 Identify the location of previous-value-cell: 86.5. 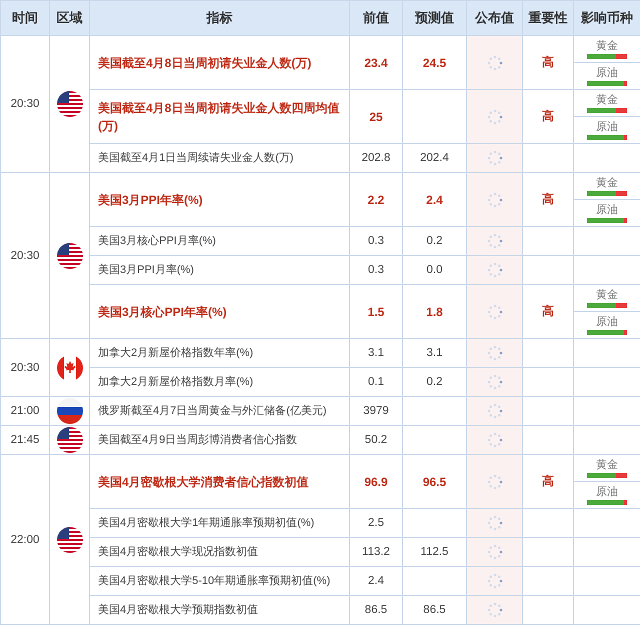
(376, 610).